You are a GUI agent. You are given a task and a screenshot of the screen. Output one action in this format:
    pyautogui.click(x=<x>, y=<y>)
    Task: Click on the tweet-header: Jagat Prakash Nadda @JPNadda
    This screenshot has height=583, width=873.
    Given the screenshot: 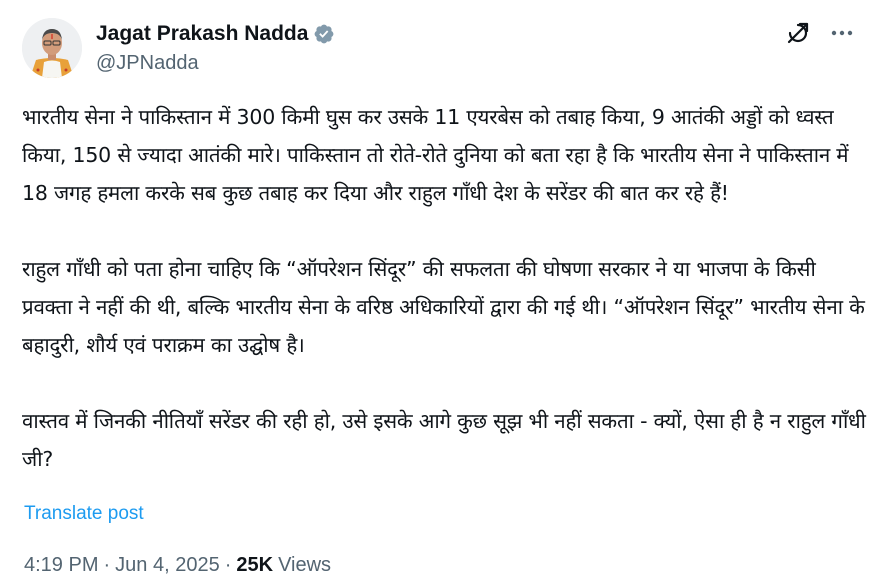 What is the action you would take?
    pyautogui.click(x=438, y=49)
    